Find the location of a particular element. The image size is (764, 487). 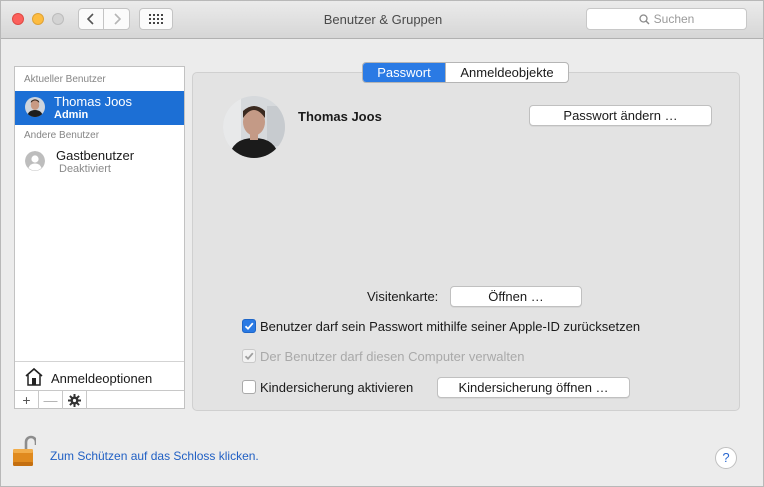

user-row-guest: Gastbenutzer Deaktiviert is located at coordinates (99, 162).